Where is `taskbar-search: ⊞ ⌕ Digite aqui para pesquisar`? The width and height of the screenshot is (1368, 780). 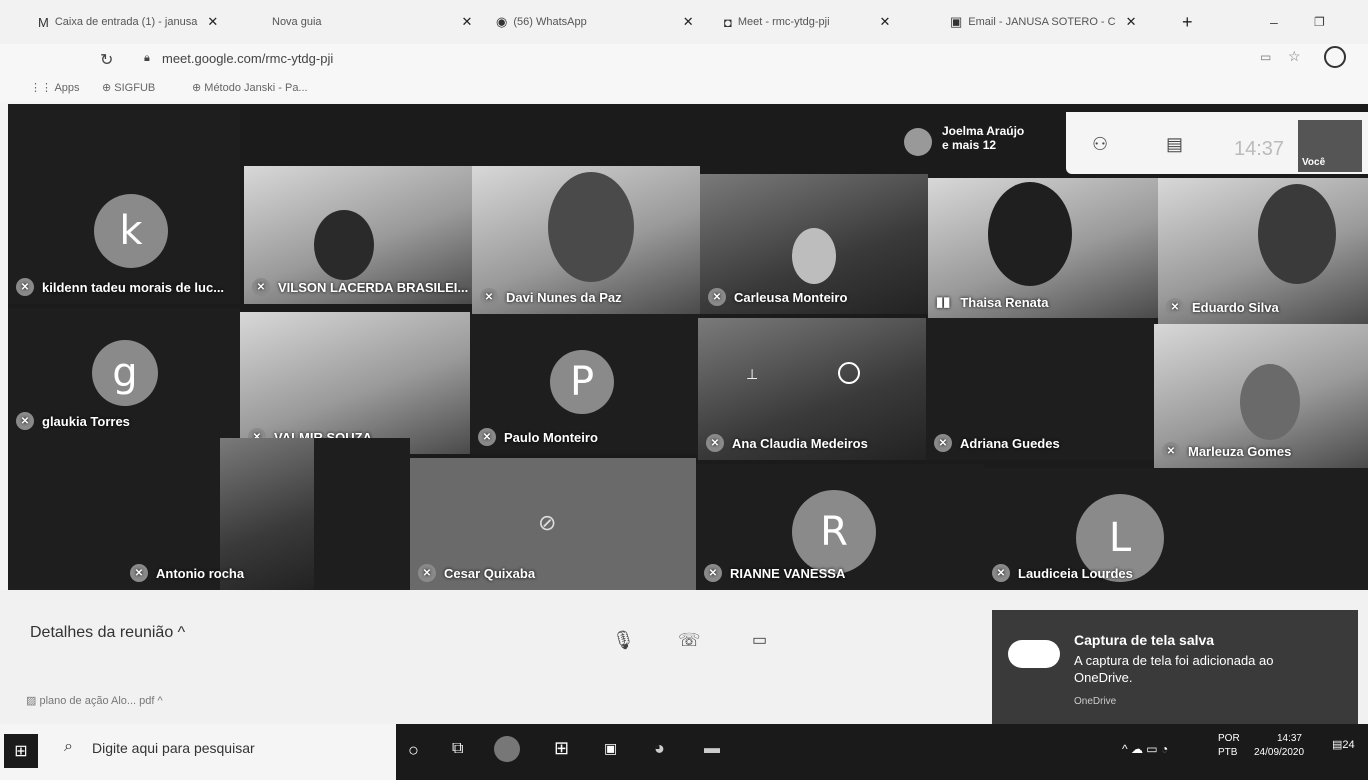
taskbar-search: ⊞ ⌕ Digite aqui para pesquisar is located at coordinates (198, 752).